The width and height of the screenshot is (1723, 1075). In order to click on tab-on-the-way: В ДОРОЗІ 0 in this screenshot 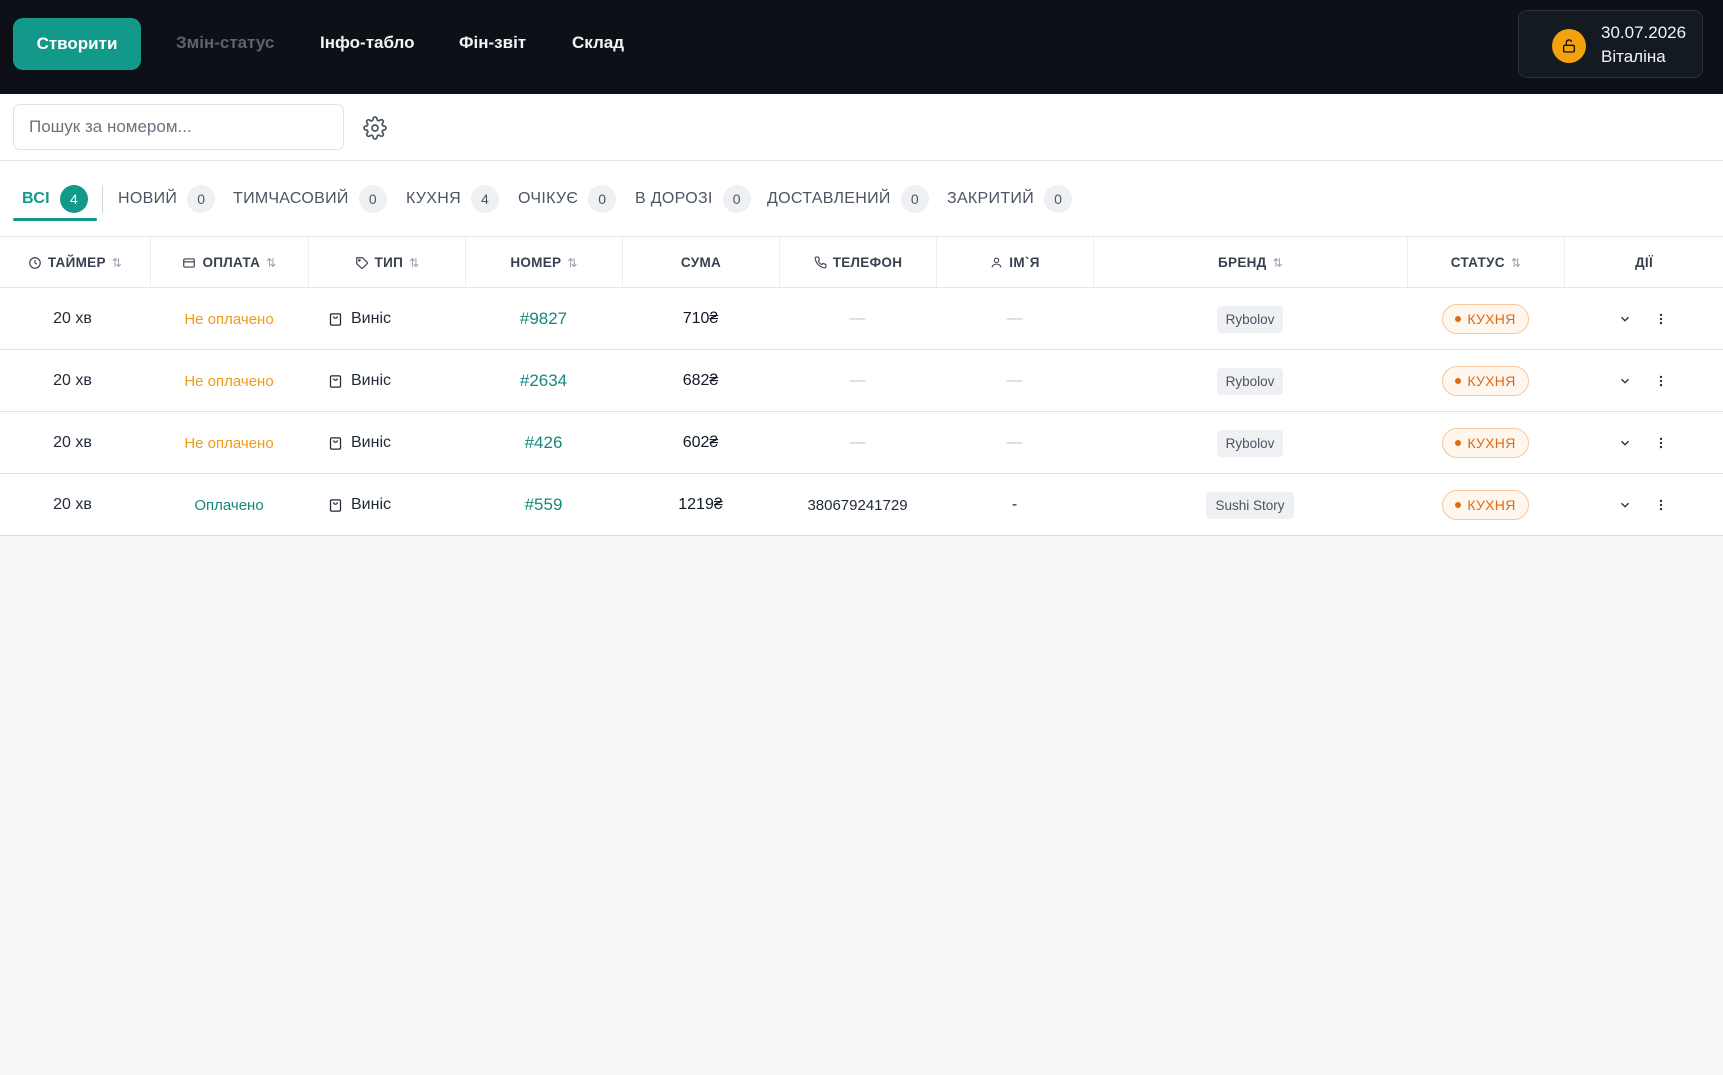, I will do `click(693, 199)`.